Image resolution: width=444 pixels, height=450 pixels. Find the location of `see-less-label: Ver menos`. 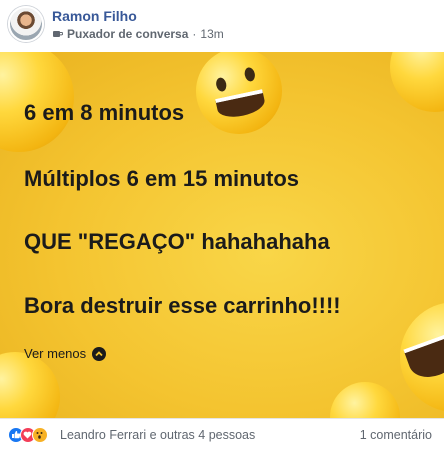

see-less-label: Ver menos is located at coordinates (55, 353).